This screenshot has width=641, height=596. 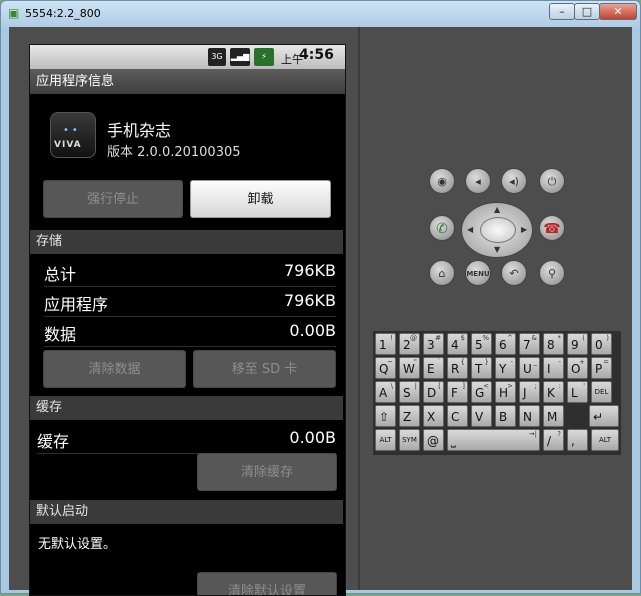 I want to click on key-main-label: ,, so click(x=573, y=441).